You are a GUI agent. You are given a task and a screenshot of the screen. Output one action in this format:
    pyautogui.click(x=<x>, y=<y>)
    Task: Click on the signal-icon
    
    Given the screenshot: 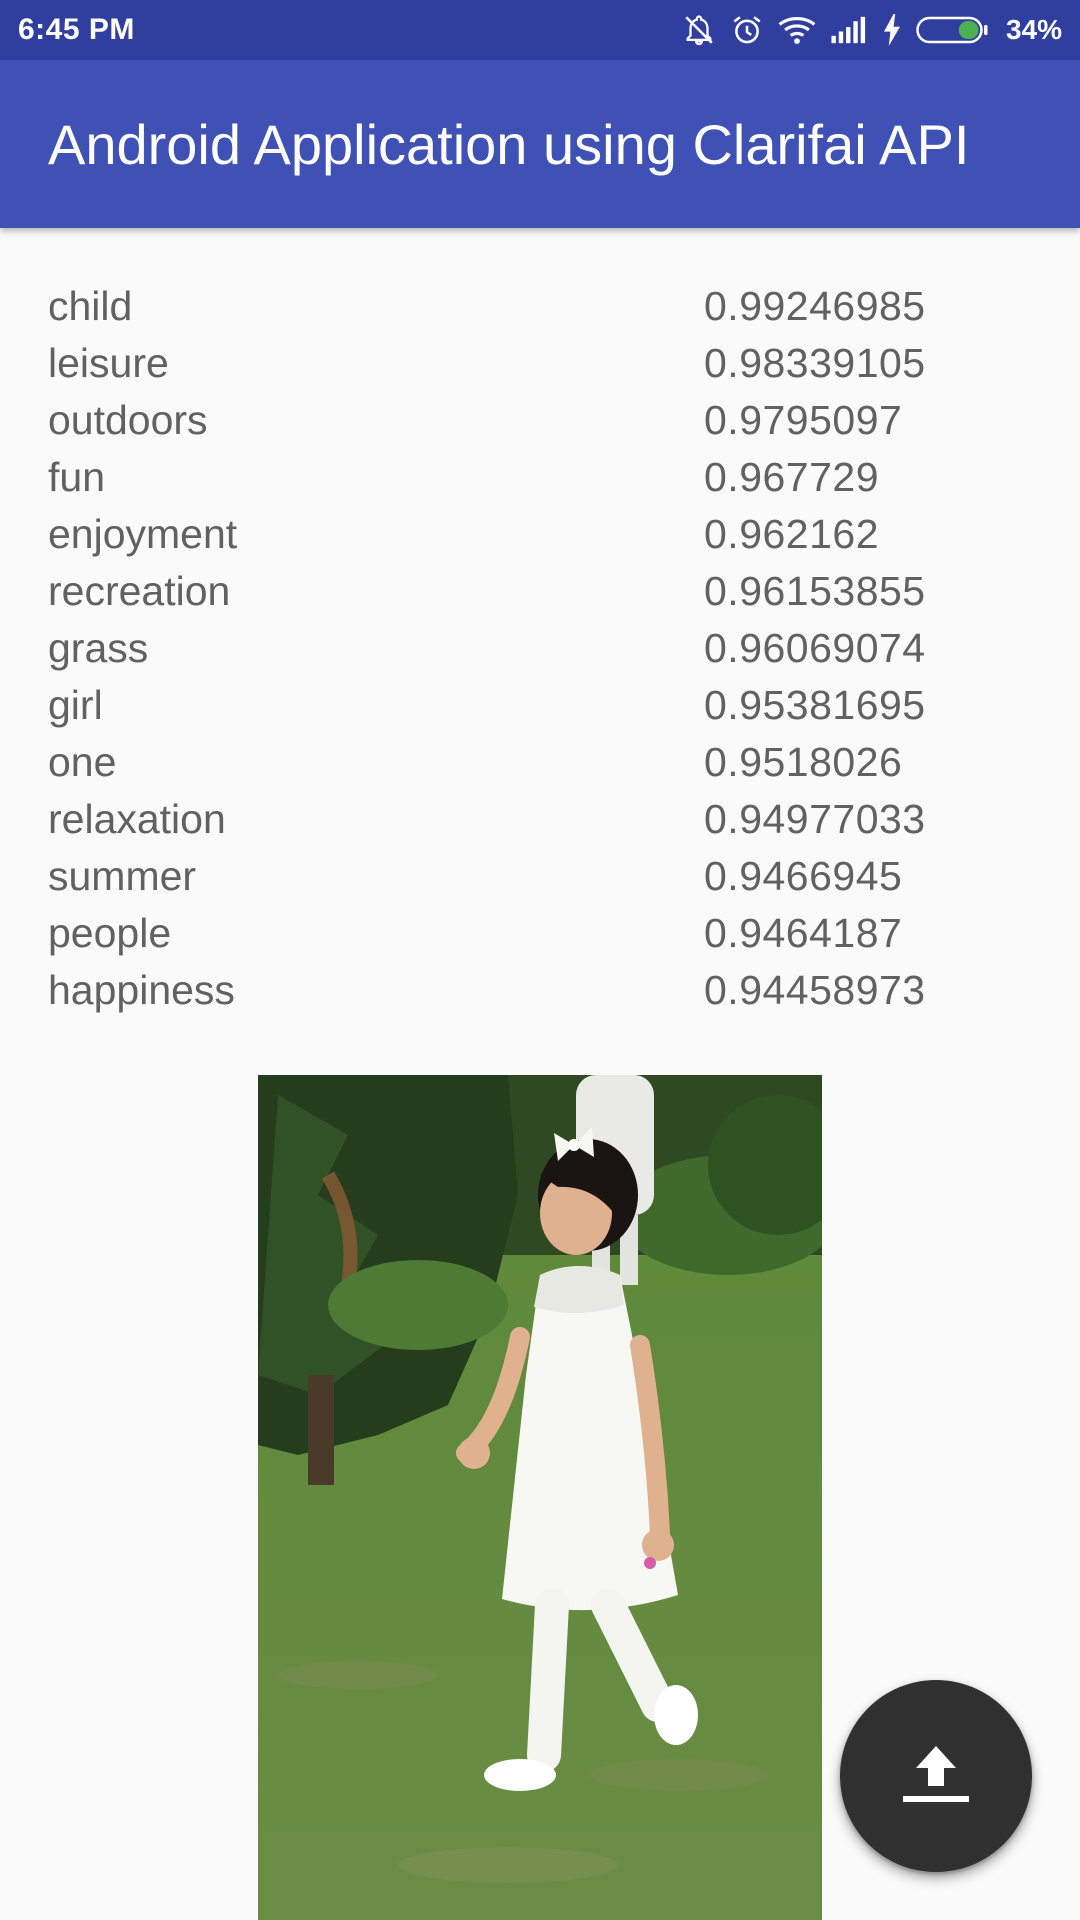 What is the action you would take?
    pyautogui.click(x=849, y=30)
    